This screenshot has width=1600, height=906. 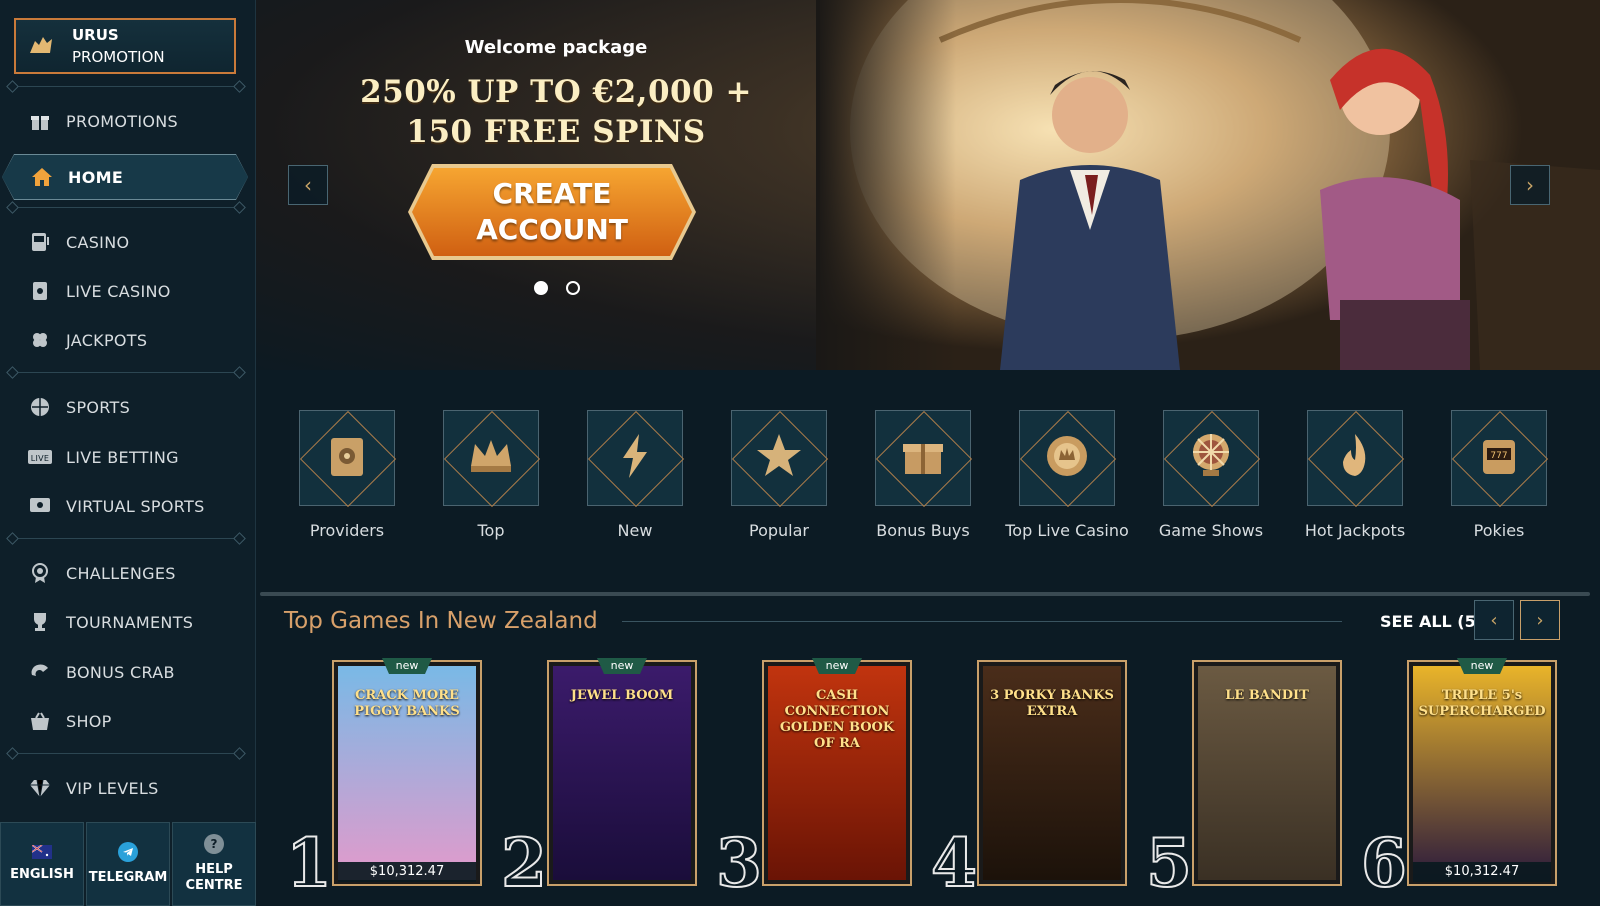 I want to click on category-top-live-casino: Top Live Casino, so click(x=1067, y=476).